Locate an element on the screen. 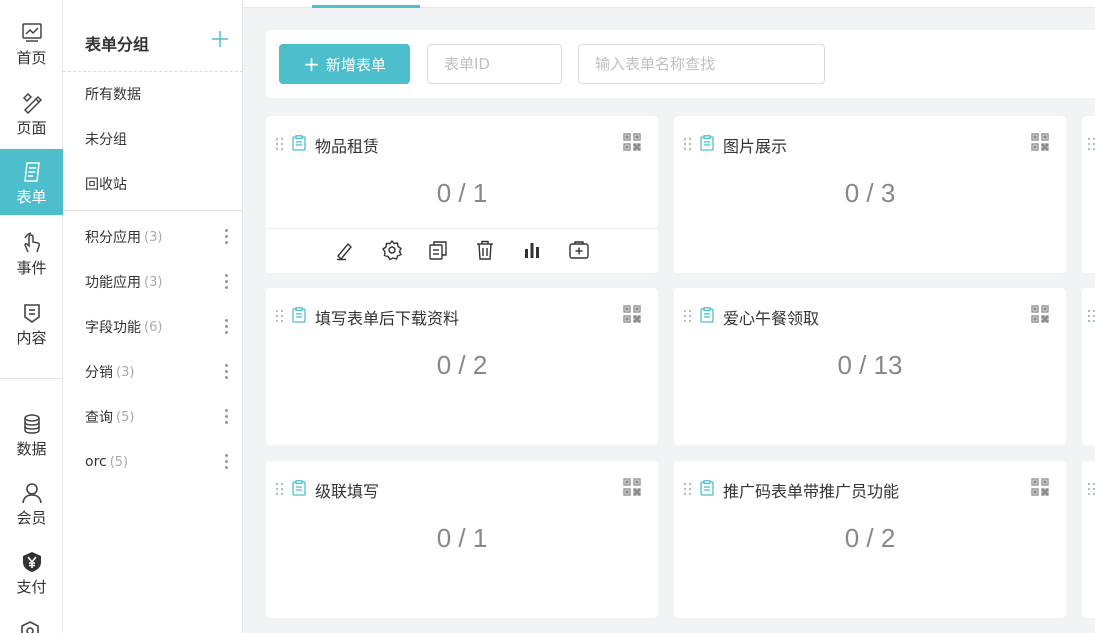  toolbar: + 新增表单 is located at coordinates (680, 64).